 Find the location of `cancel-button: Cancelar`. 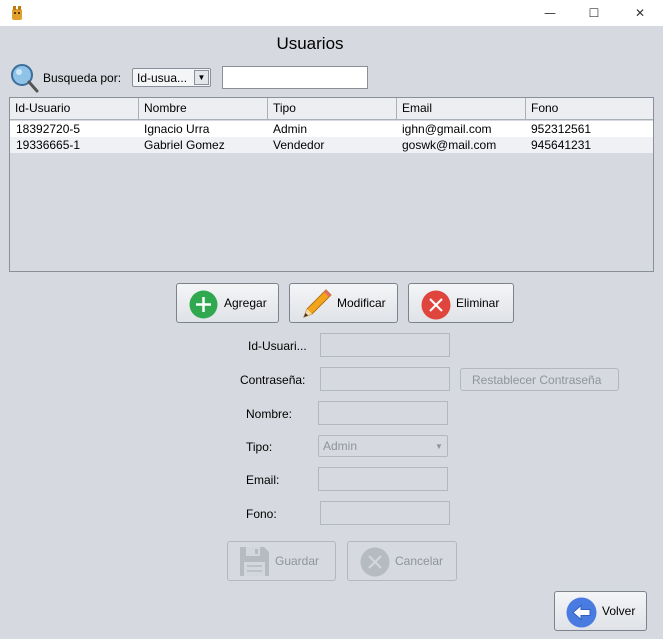

cancel-button: Cancelar is located at coordinates (402, 561).